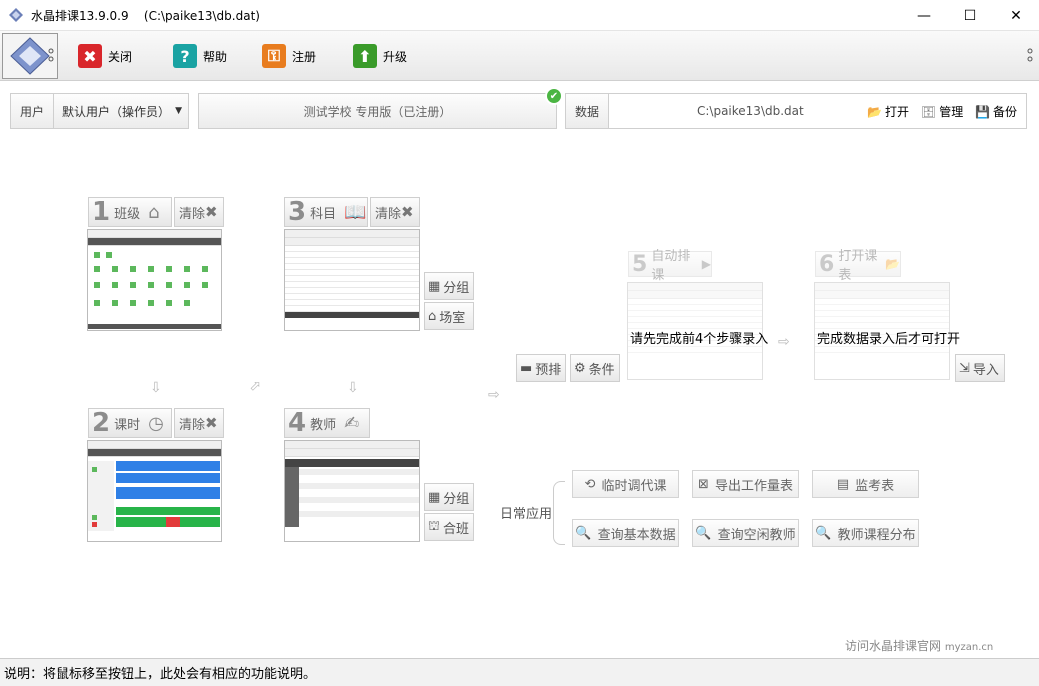 The height and width of the screenshot is (686, 1039). What do you see at coordinates (519, 56) in the screenshot?
I see `toolbar: ✖ 关闭 ? 帮助 ⚿ 注册 ⬆ 升级` at bounding box center [519, 56].